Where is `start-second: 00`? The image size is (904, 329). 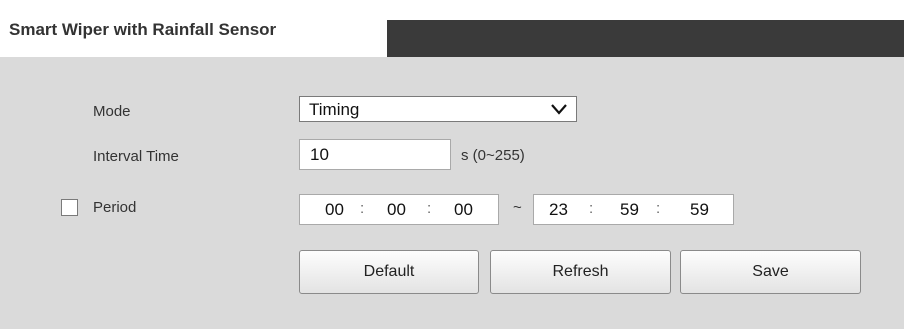 start-second: 00 is located at coordinates (463, 209).